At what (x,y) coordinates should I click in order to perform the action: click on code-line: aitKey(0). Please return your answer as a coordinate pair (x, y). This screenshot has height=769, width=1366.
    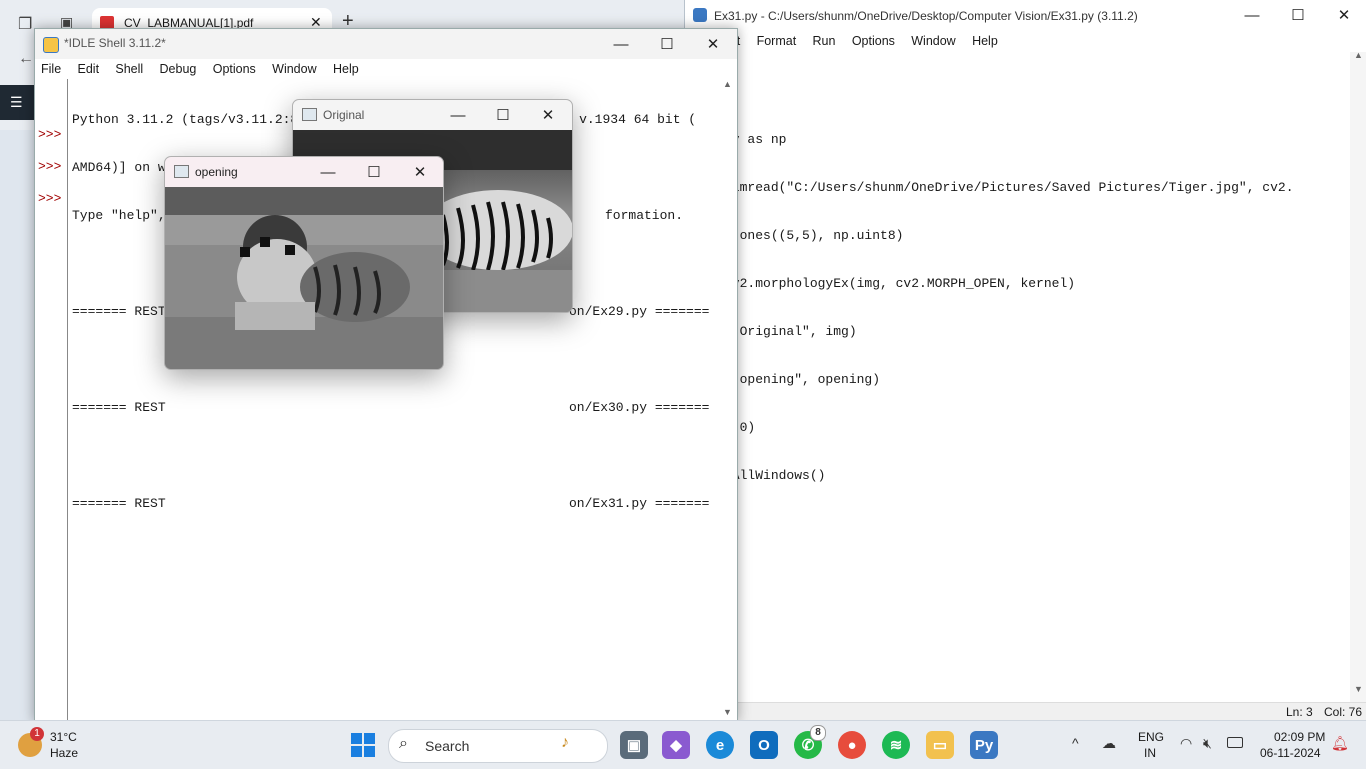
    Looking at the image, I should click on (1015, 428).